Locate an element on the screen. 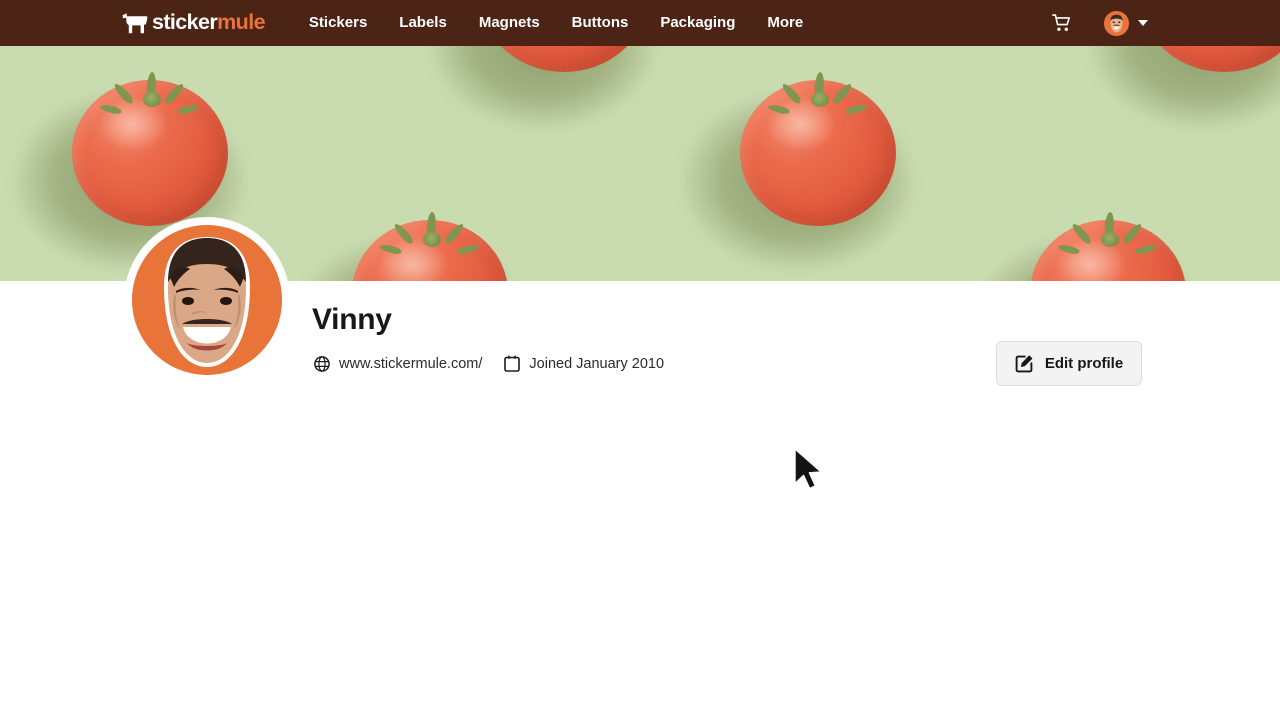  logo-text-mule: mule is located at coordinates (241, 22).